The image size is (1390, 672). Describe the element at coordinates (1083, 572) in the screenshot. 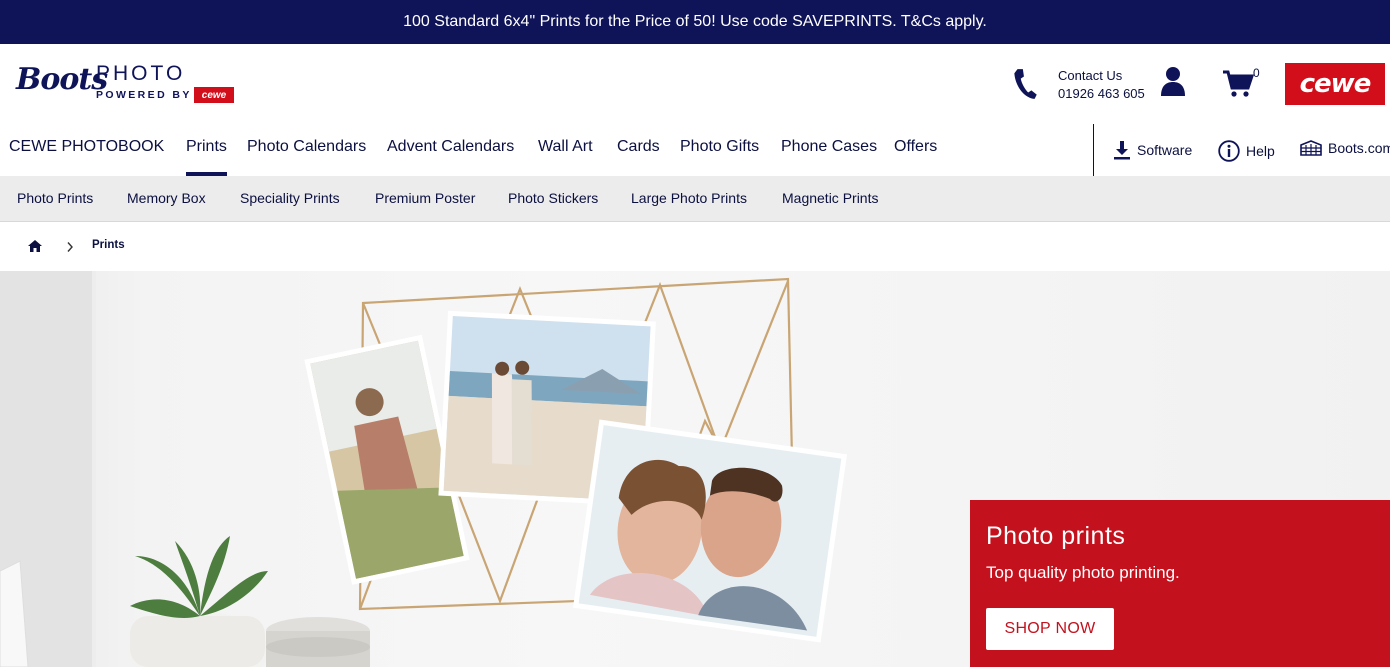

I see `hero-subtitle: Top quality photo printing.` at that location.